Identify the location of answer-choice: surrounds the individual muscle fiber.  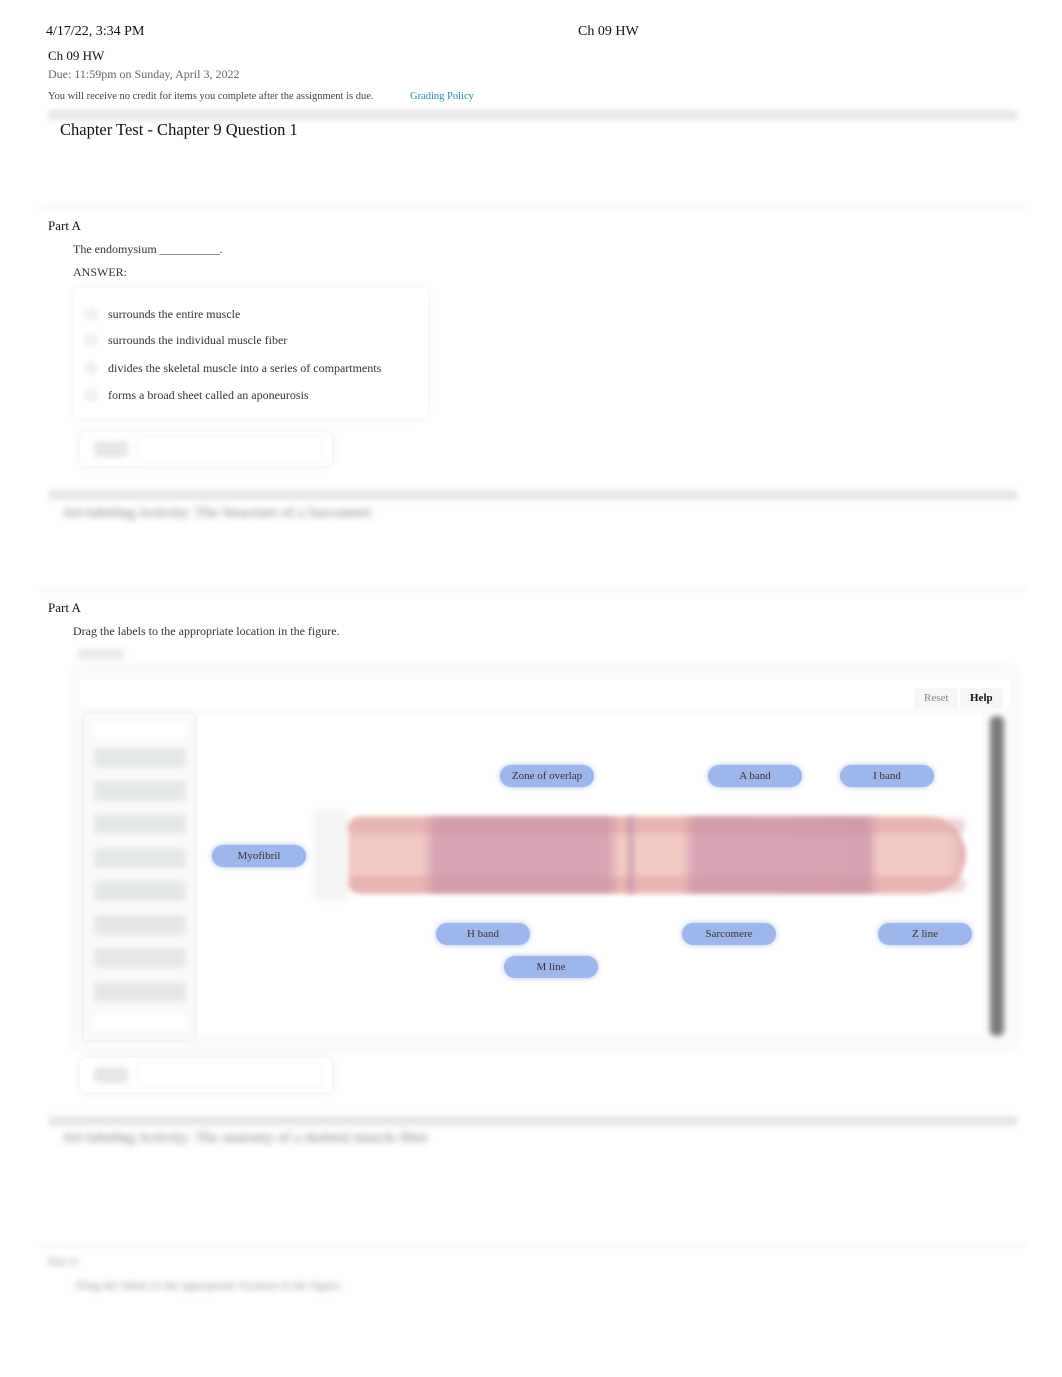
(197, 340).